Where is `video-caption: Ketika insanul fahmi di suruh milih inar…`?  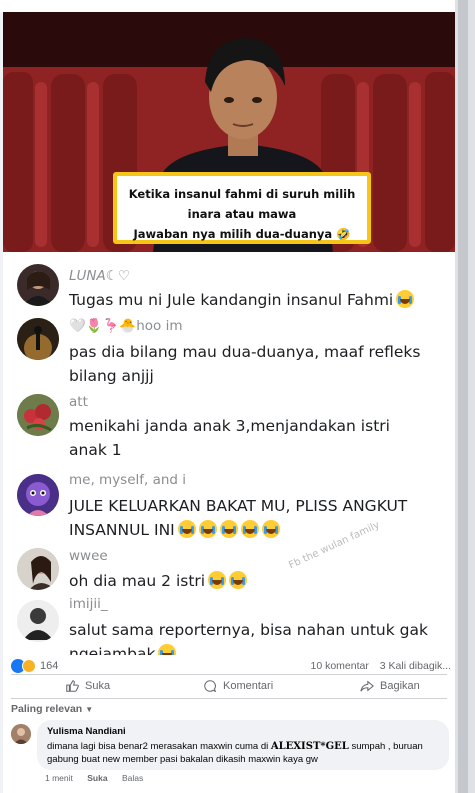
video-caption: Ketika insanul fahmi di suruh milih inar… is located at coordinates (242, 208).